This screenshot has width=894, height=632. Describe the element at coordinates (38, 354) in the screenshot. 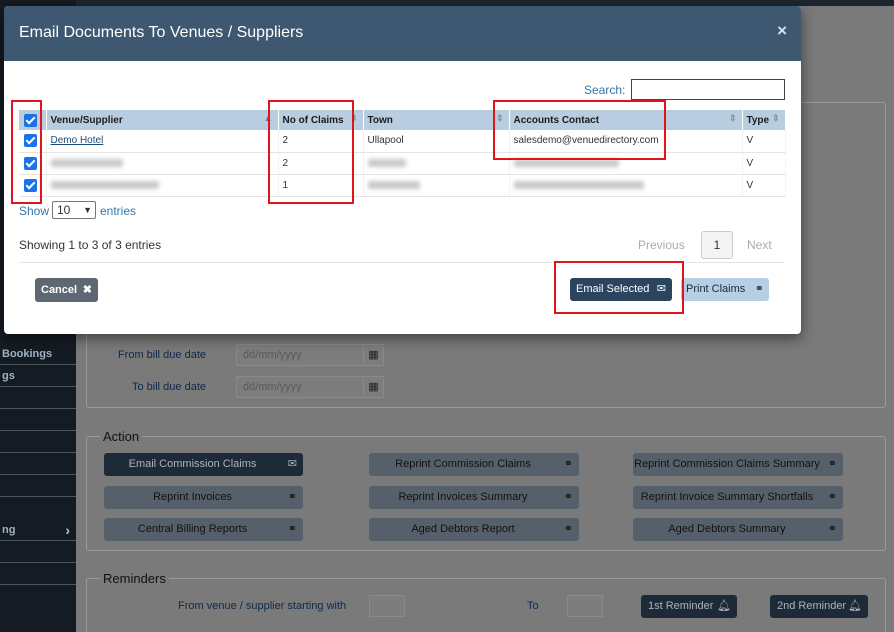

I see `sidebar-item-bookings: Bookings` at that location.